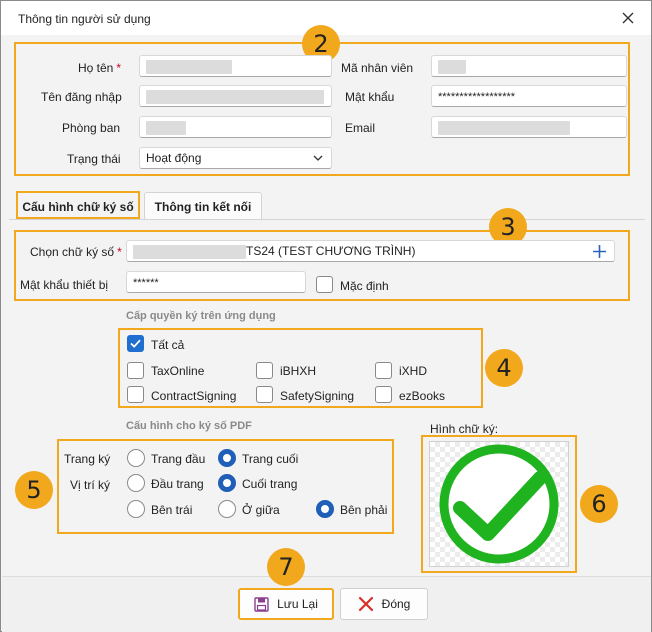 The height and width of the screenshot is (632, 652). What do you see at coordinates (136, 509) in the screenshot?
I see `radio-left` at bounding box center [136, 509].